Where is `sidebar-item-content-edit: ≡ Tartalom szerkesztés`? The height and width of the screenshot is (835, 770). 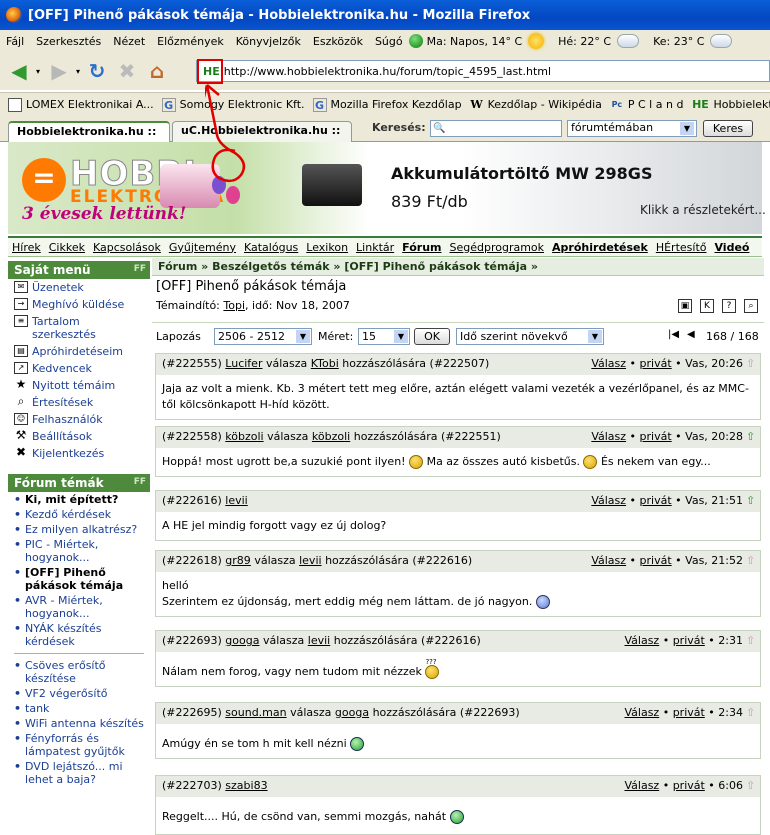 sidebar-item-content-edit: ≡ Tartalom szerkesztés is located at coordinates (79, 328).